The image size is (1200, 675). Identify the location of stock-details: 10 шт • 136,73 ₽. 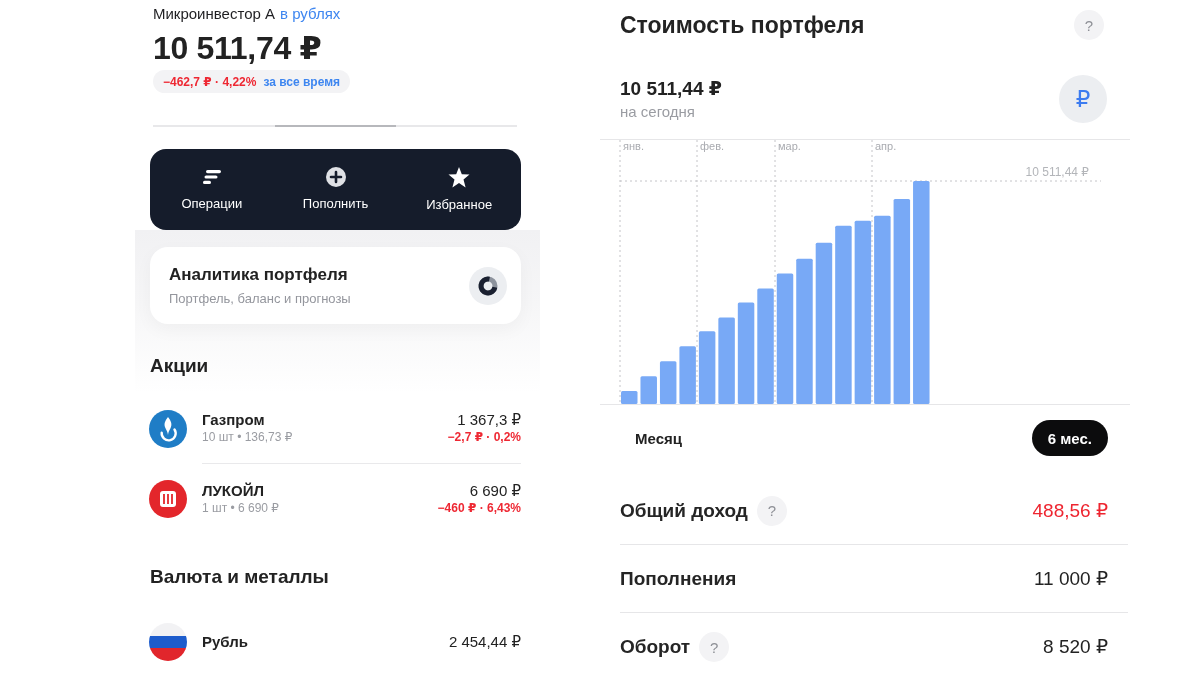
(247, 437).